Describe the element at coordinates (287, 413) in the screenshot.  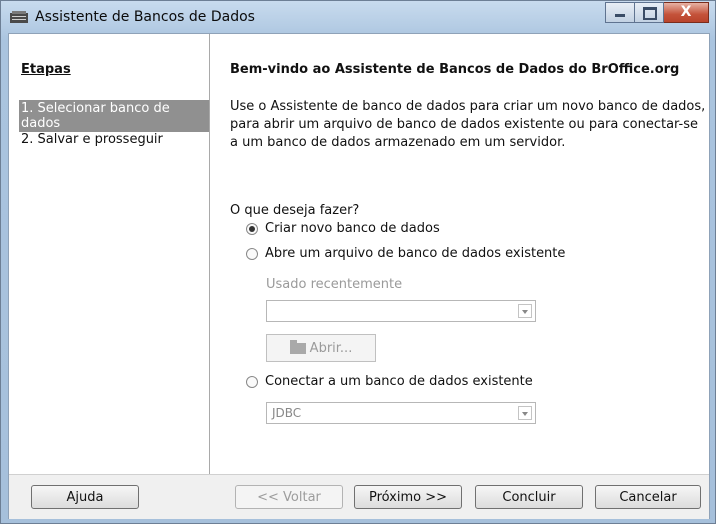
I see `connection-type-value: JDBC` at that location.